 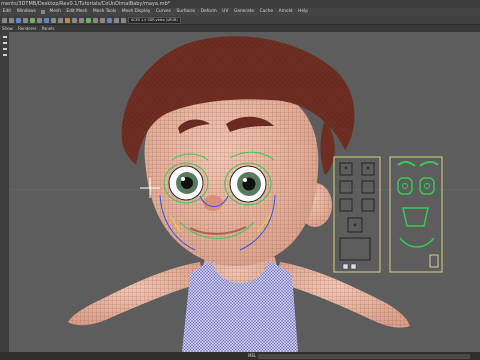 What do you see at coordinates (53, 20) in the screenshot?
I see `lighting-icon` at bounding box center [53, 20].